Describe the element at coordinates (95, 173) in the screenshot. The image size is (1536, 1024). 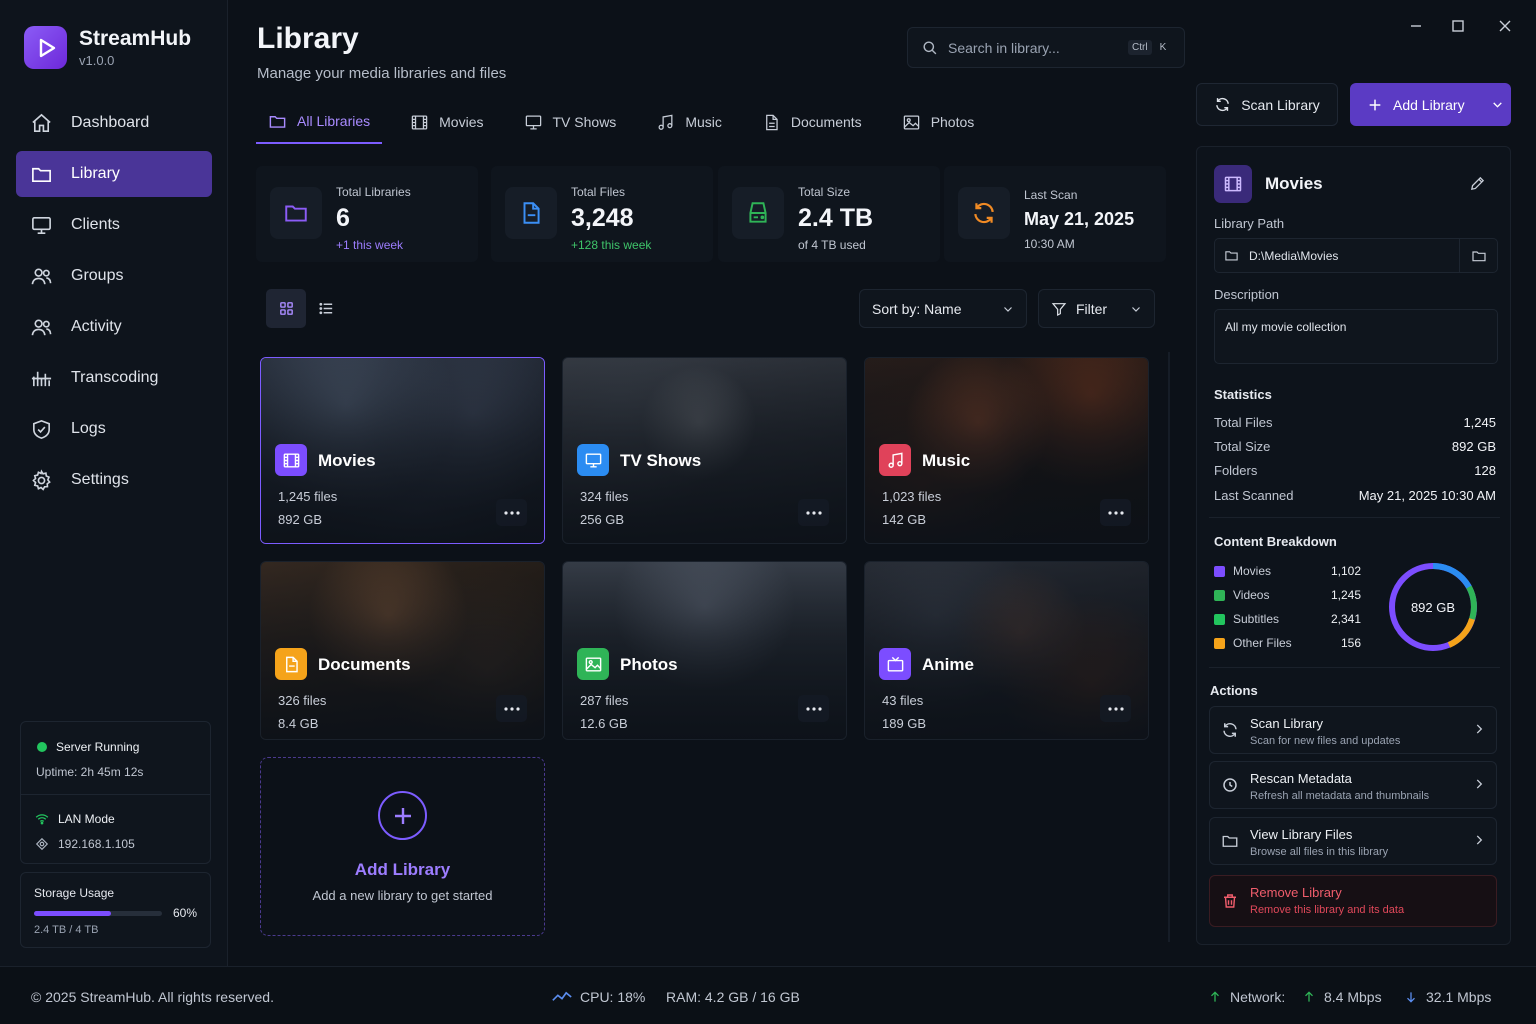
I see `nav-label: Library` at that location.